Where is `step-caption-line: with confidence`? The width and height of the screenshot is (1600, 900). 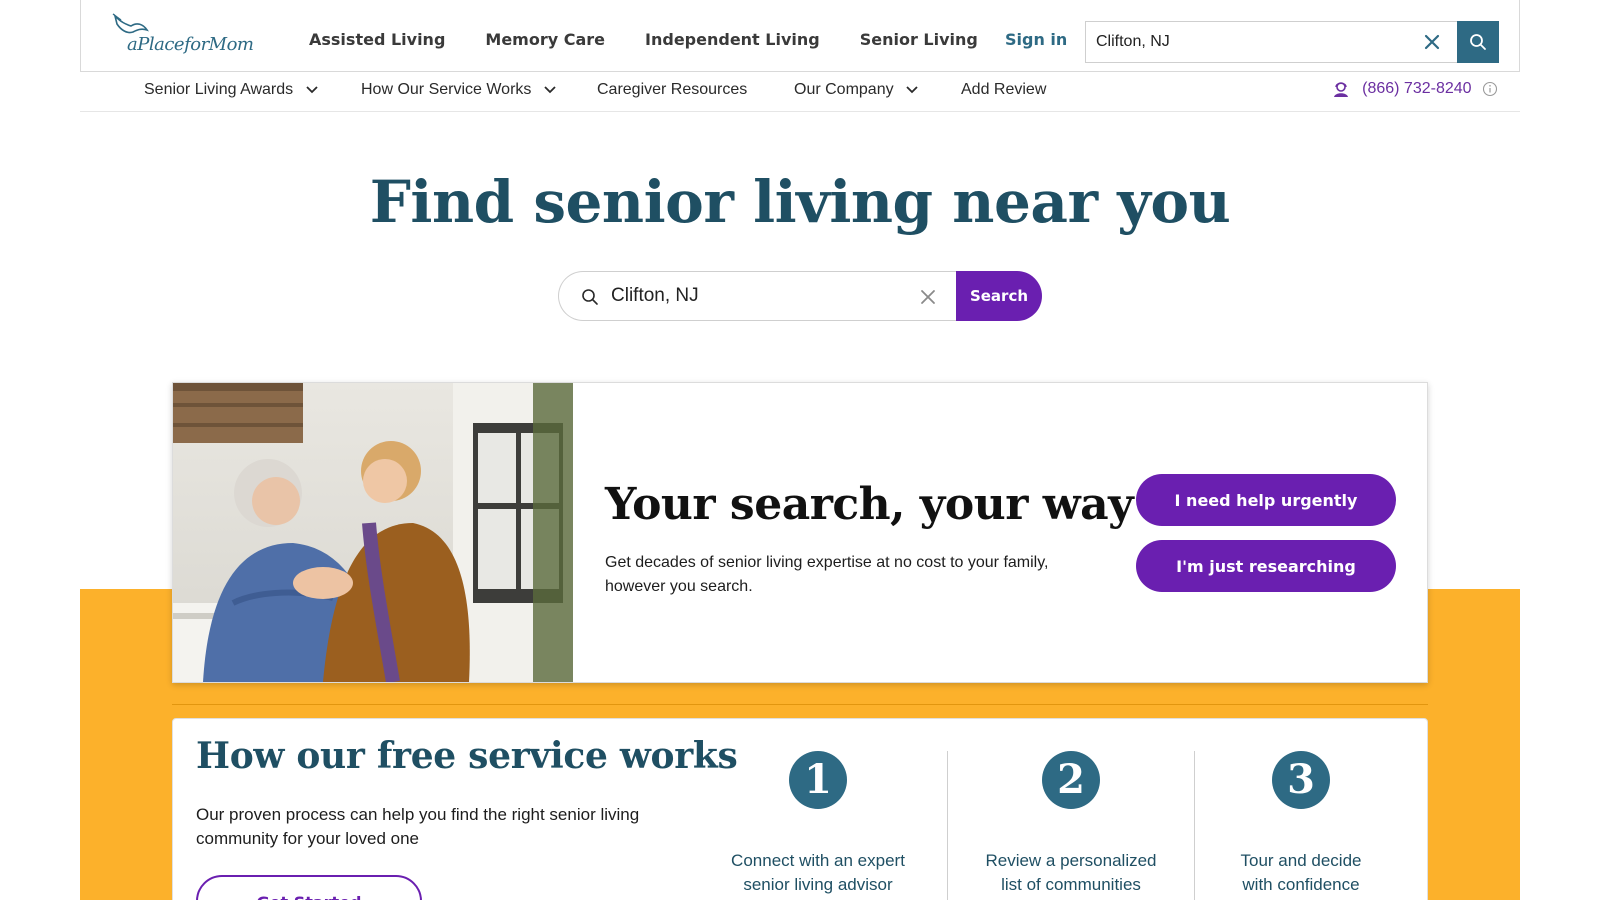
step-caption-line: with confidence is located at coordinates (1301, 884).